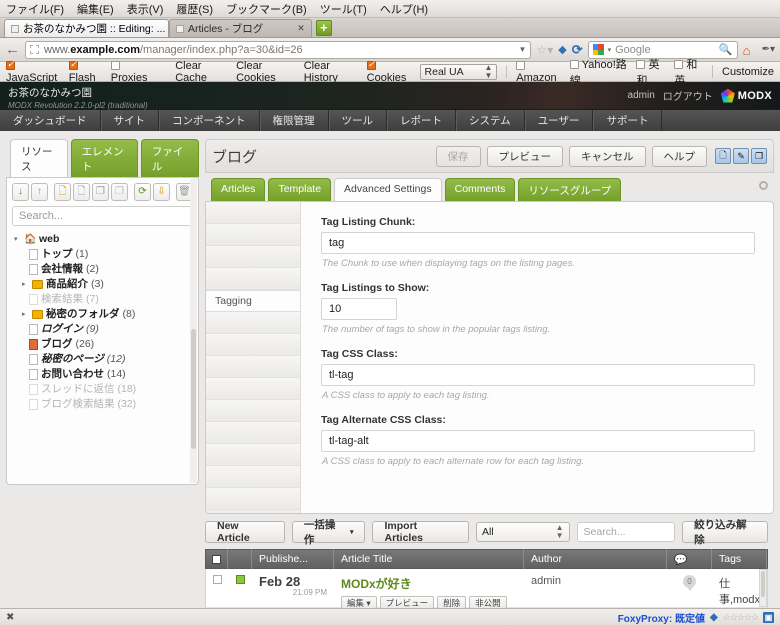 This screenshot has width=780, height=625. I want to click on tab-template: Template, so click(300, 189).